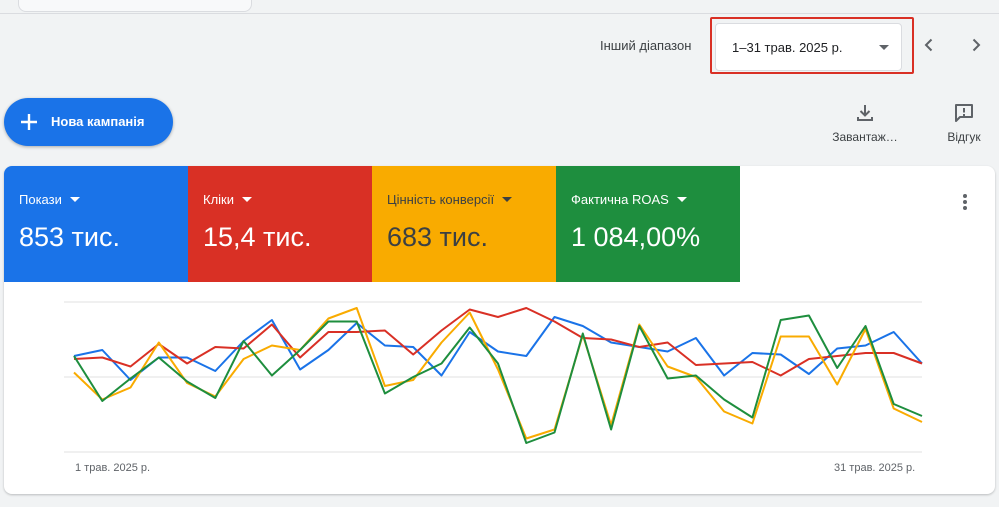  What do you see at coordinates (450, 199) in the screenshot?
I see `metric-name: Цінність конверсії` at bounding box center [450, 199].